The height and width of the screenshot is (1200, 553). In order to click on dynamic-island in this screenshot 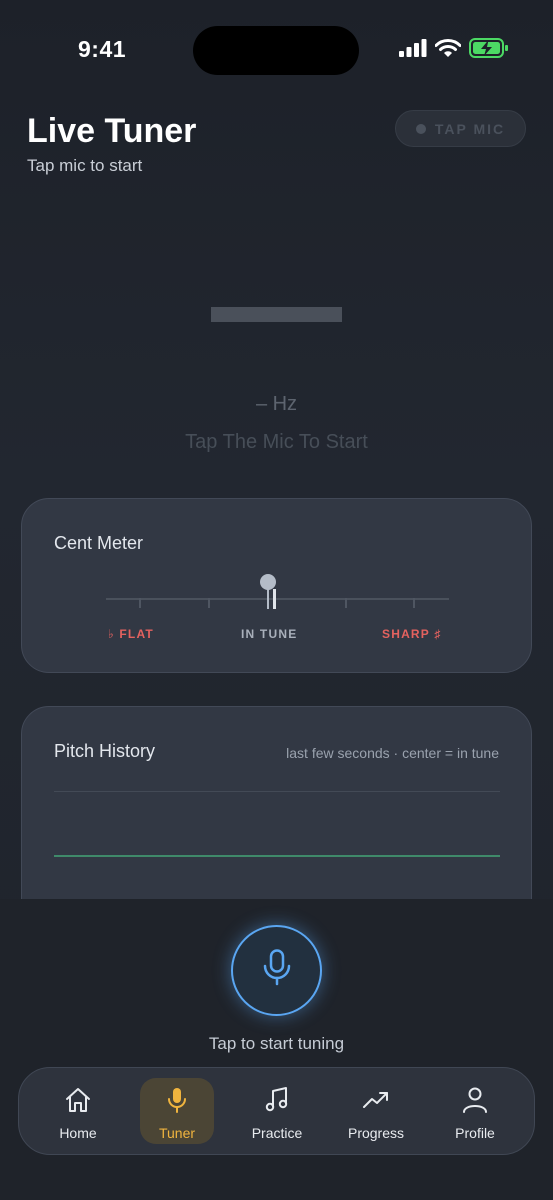, I will do `click(276, 50)`.